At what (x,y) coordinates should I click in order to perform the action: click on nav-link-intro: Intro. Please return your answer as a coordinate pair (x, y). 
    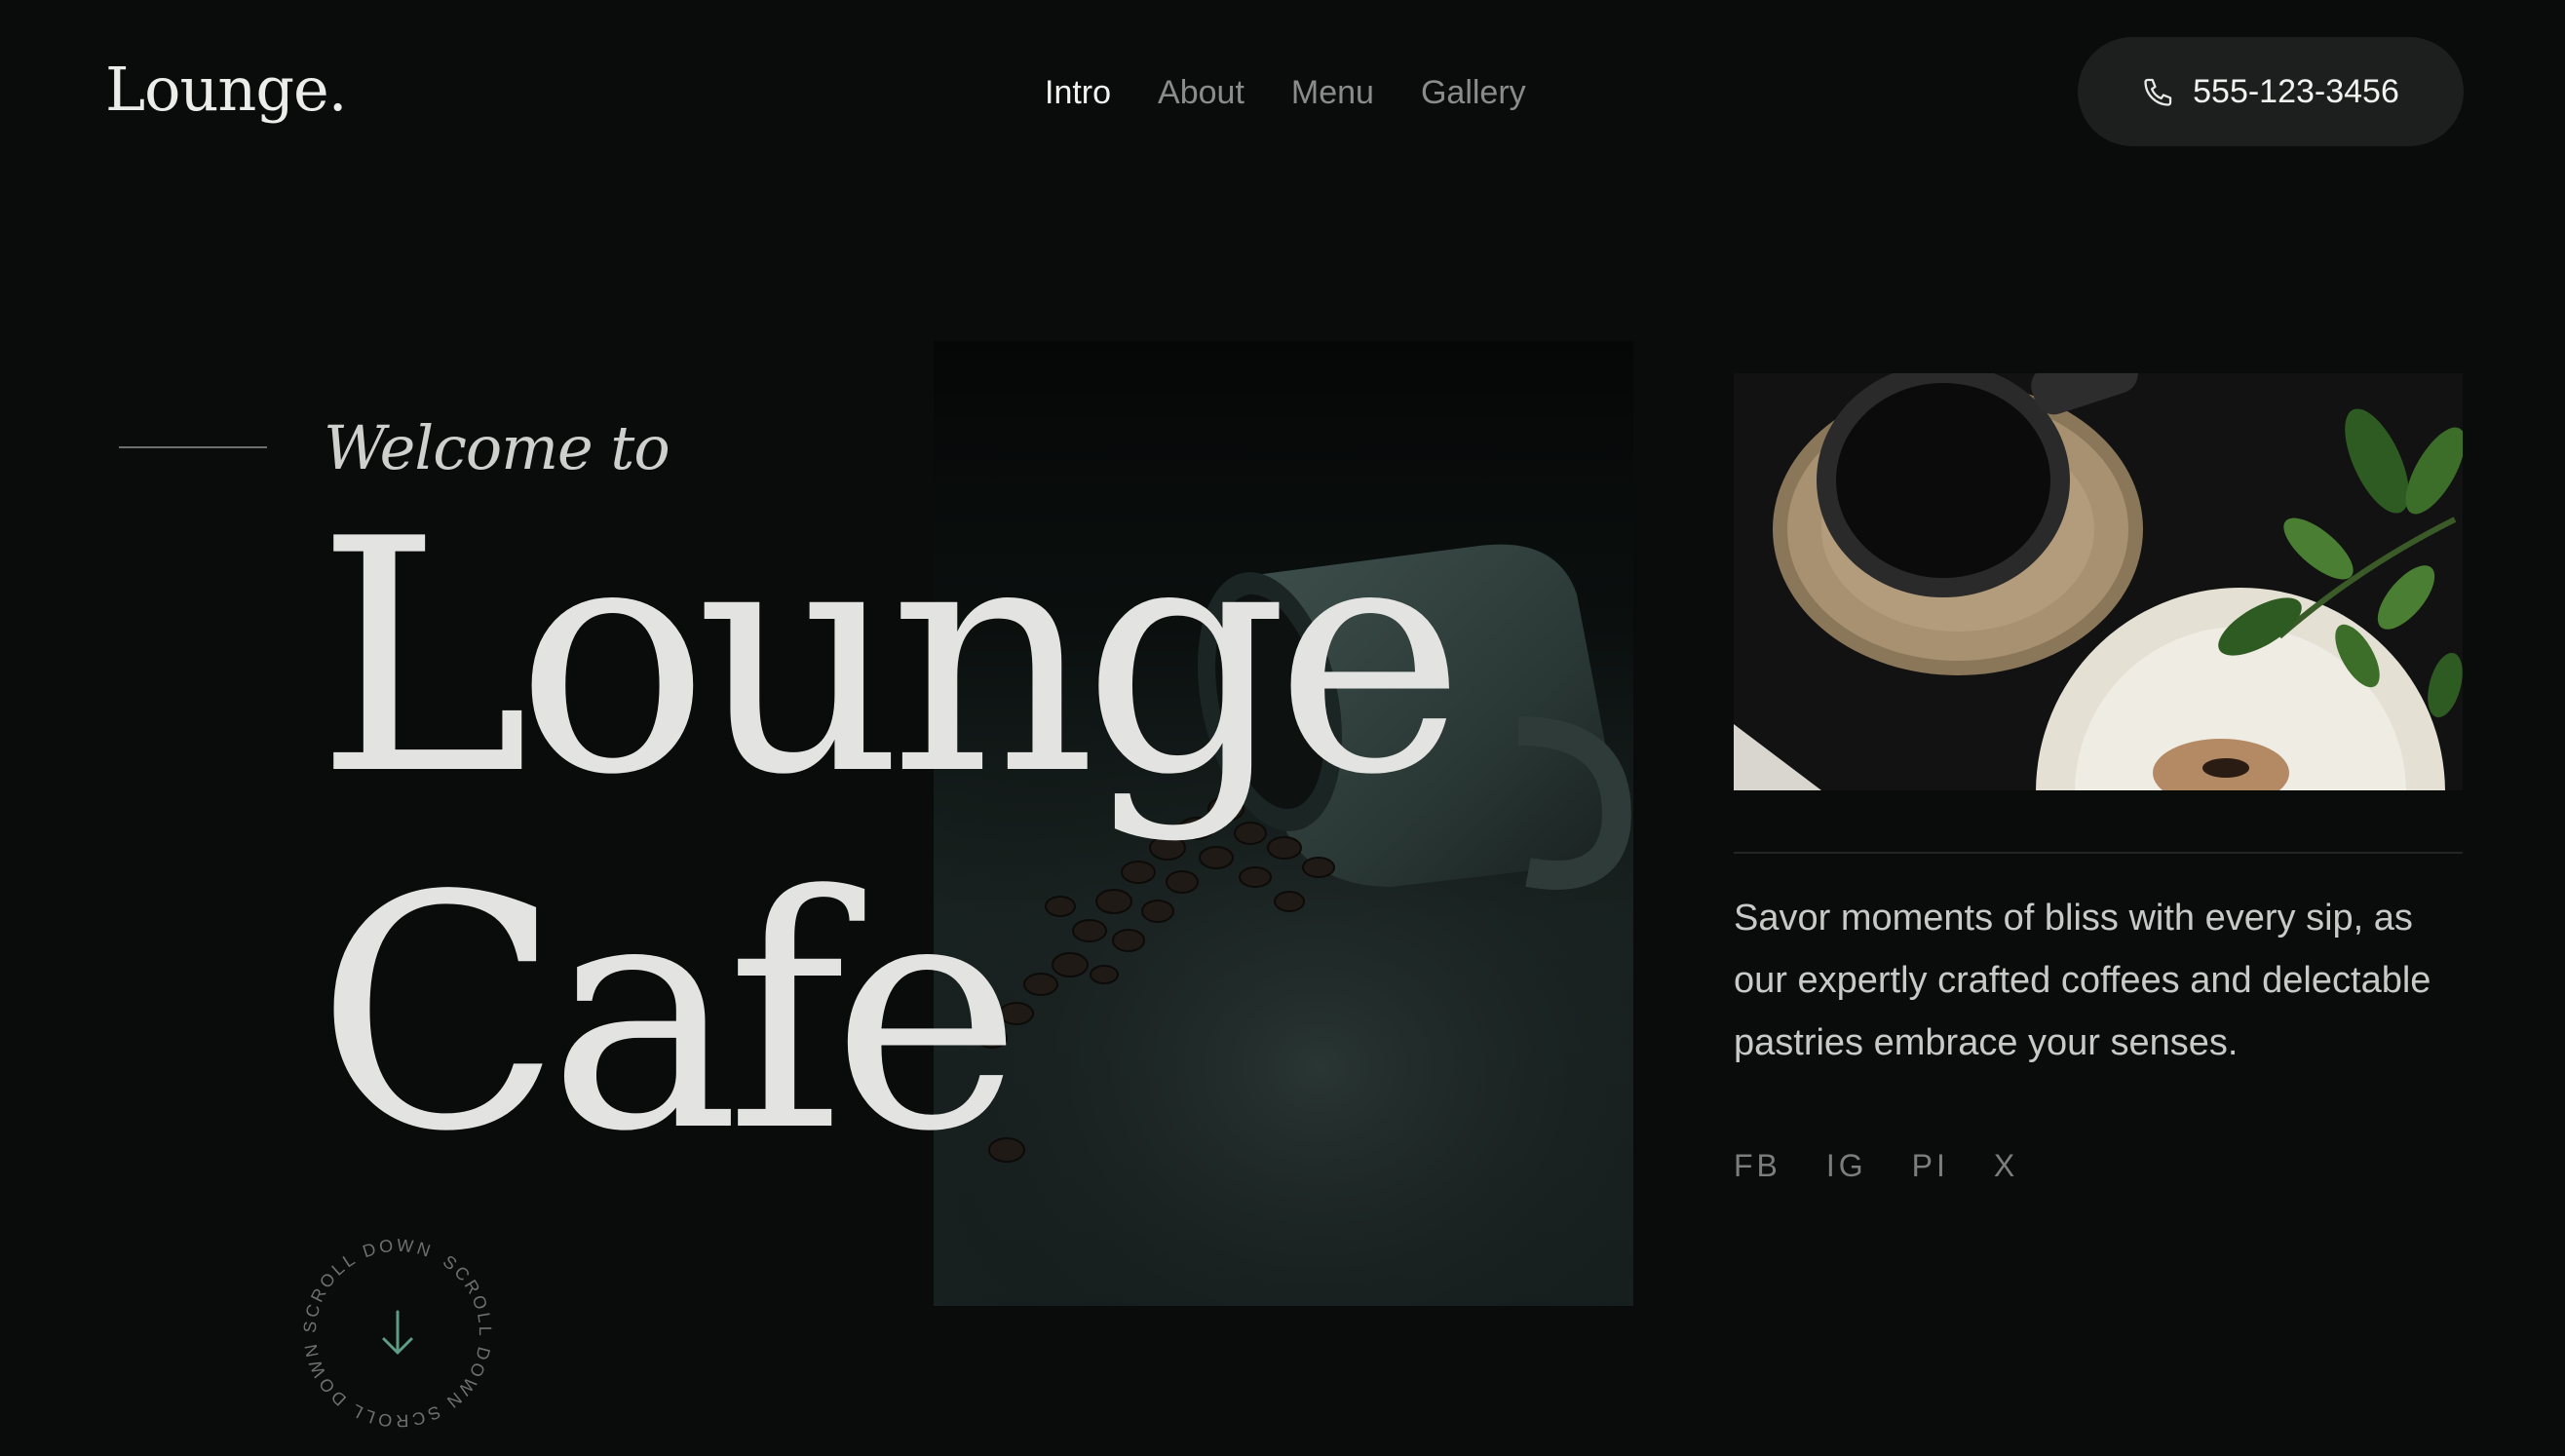
    Looking at the image, I should click on (1078, 92).